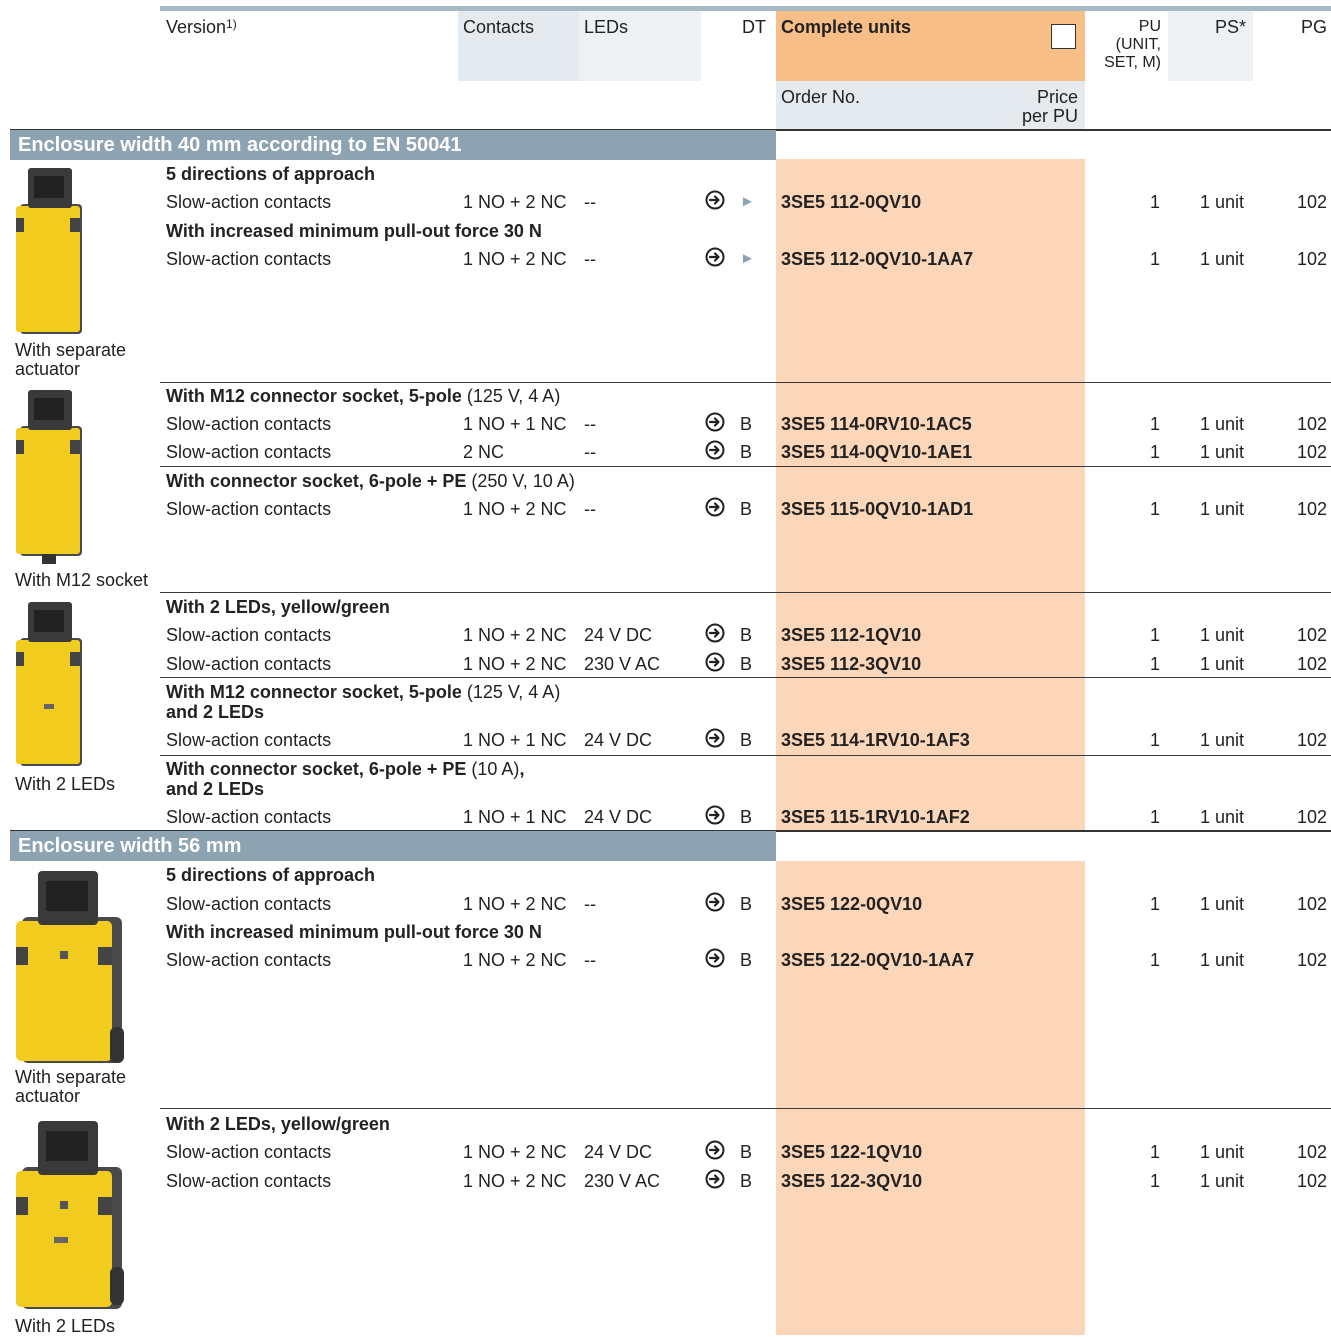  I want to click on header-dt: DT, so click(754, 27).